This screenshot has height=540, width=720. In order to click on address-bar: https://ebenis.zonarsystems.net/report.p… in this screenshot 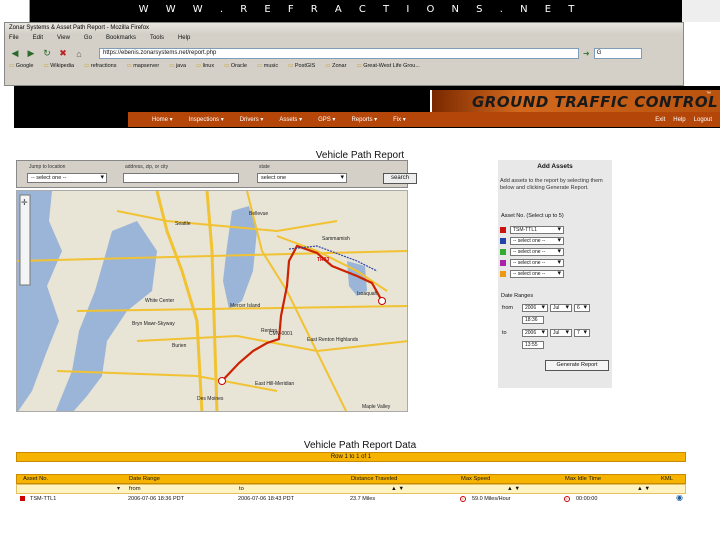, I will do `click(339, 53)`.